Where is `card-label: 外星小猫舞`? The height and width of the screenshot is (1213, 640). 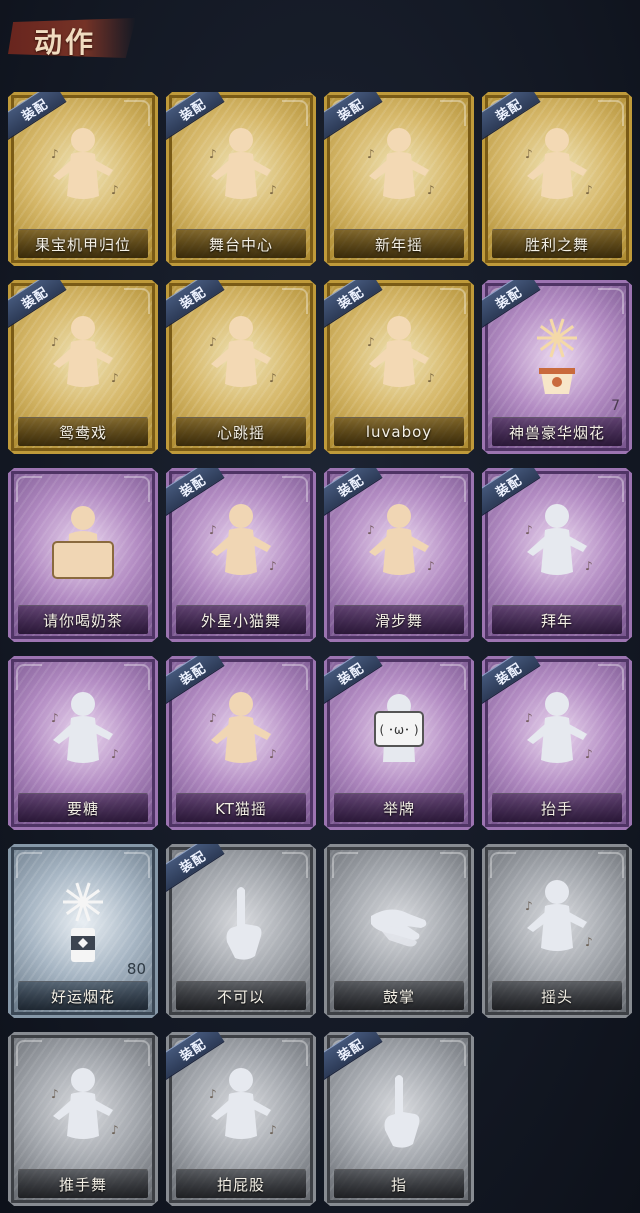
card-label: 外星小猫舞 is located at coordinates (240, 620).